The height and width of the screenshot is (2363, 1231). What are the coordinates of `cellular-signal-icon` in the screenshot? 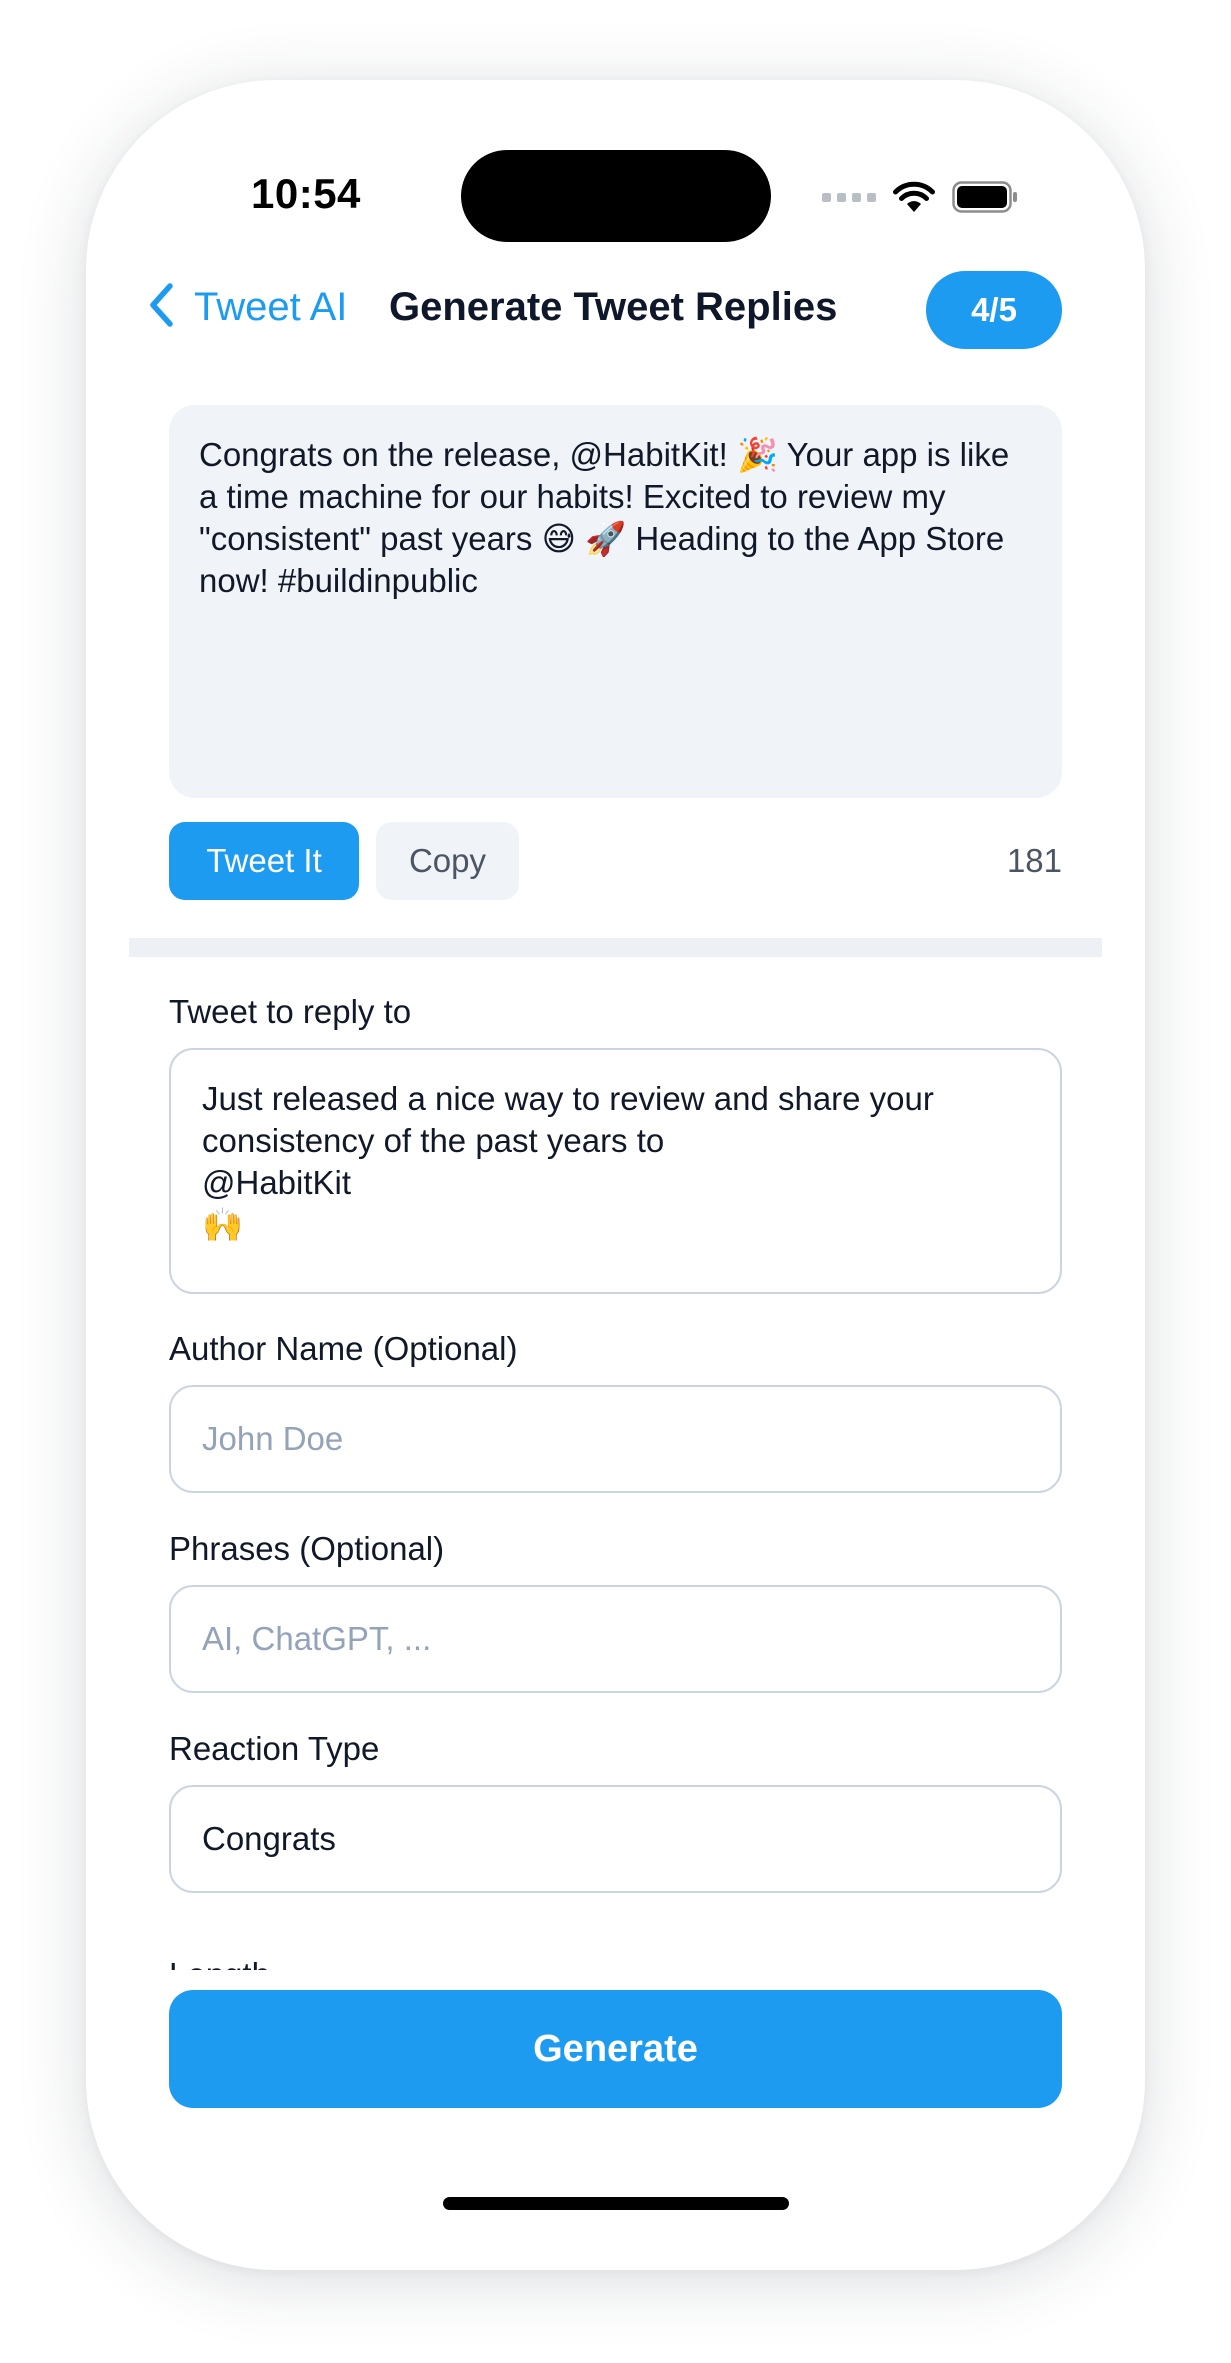 It's located at (849, 197).